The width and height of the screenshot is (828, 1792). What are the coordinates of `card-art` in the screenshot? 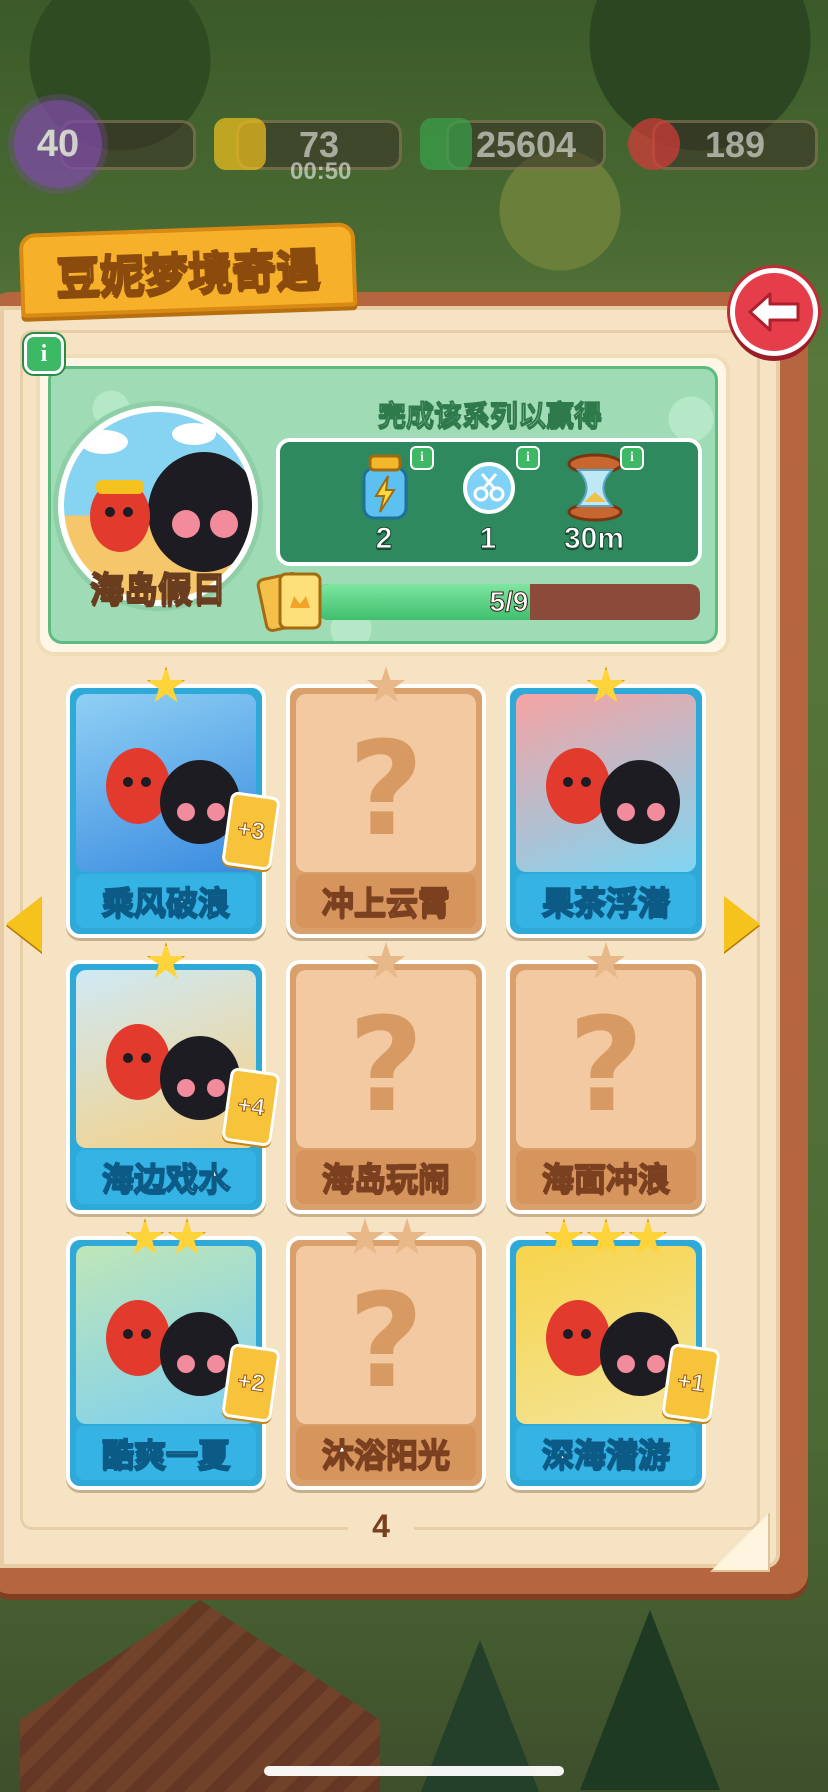 It's located at (606, 783).